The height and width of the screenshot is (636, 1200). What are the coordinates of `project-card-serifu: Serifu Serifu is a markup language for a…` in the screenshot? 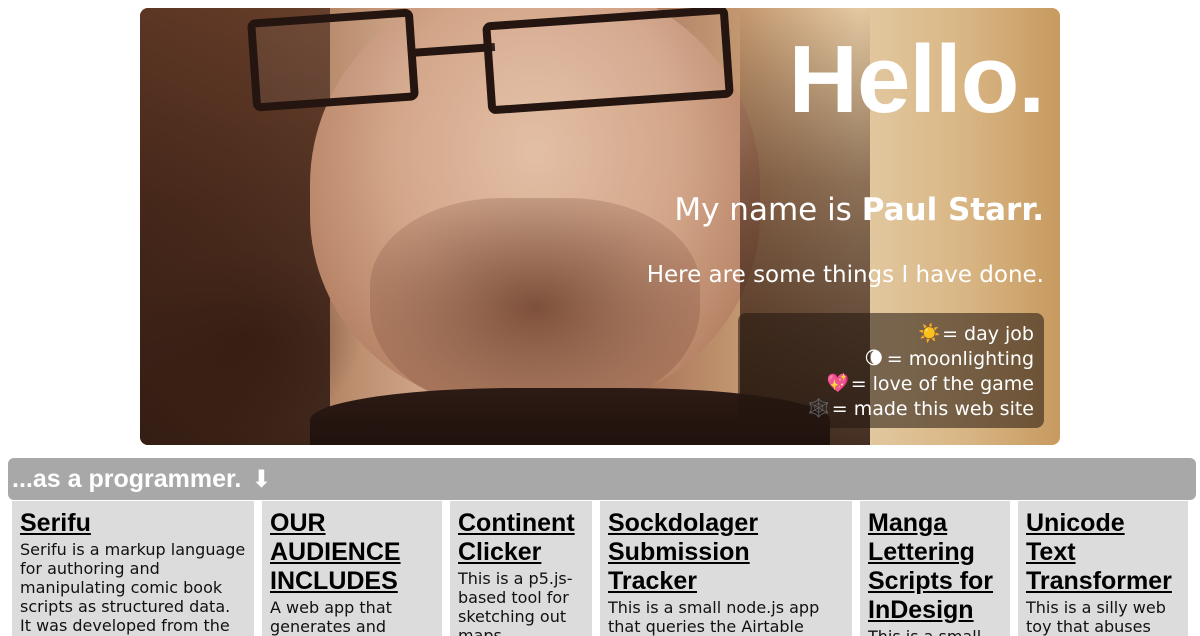 It's located at (133, 568).